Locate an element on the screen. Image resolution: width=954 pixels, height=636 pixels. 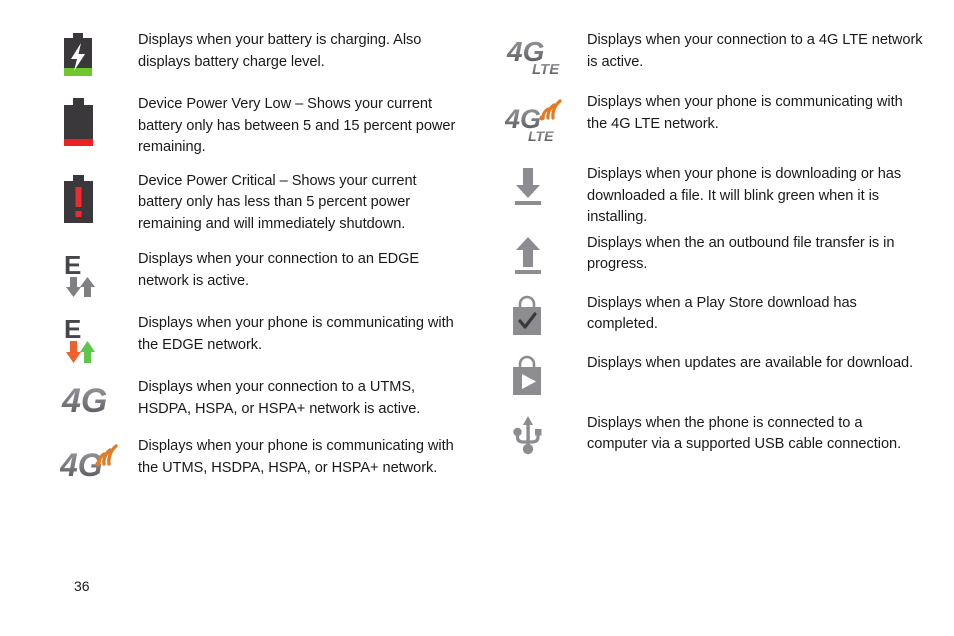
four-g-icon: 4G is located at coordinates (91, 399).